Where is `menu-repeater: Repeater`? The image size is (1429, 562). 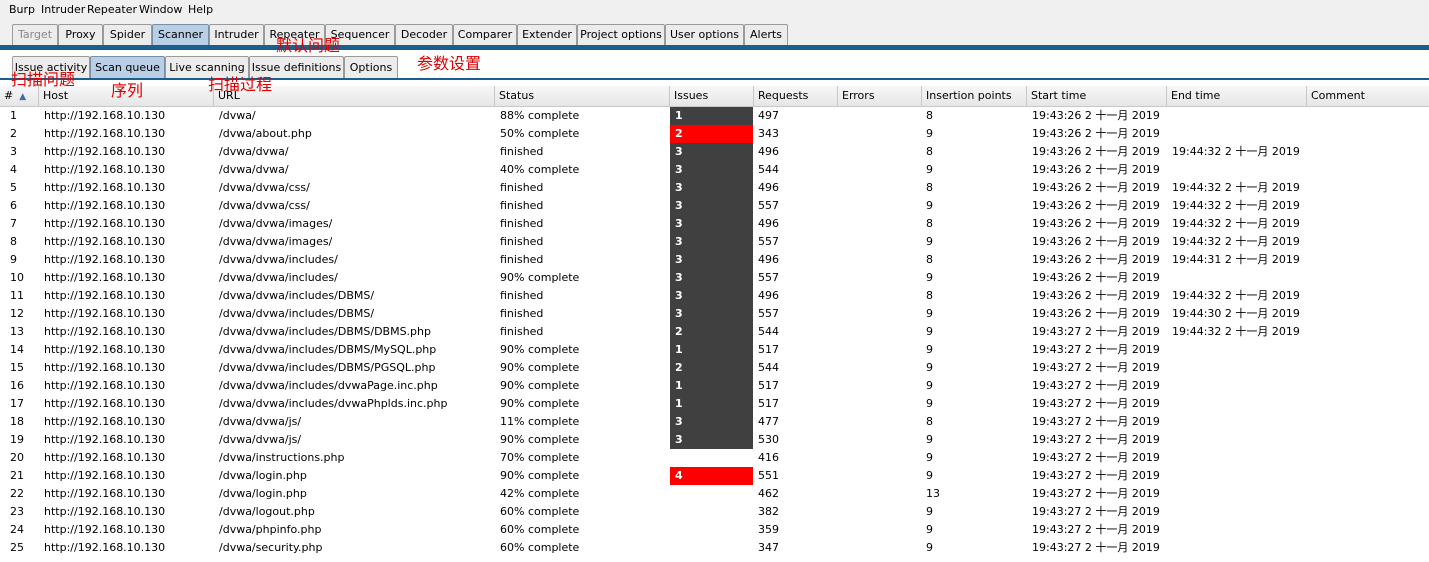
menu-repeater: Repeater is located at coordinates (112, 9).